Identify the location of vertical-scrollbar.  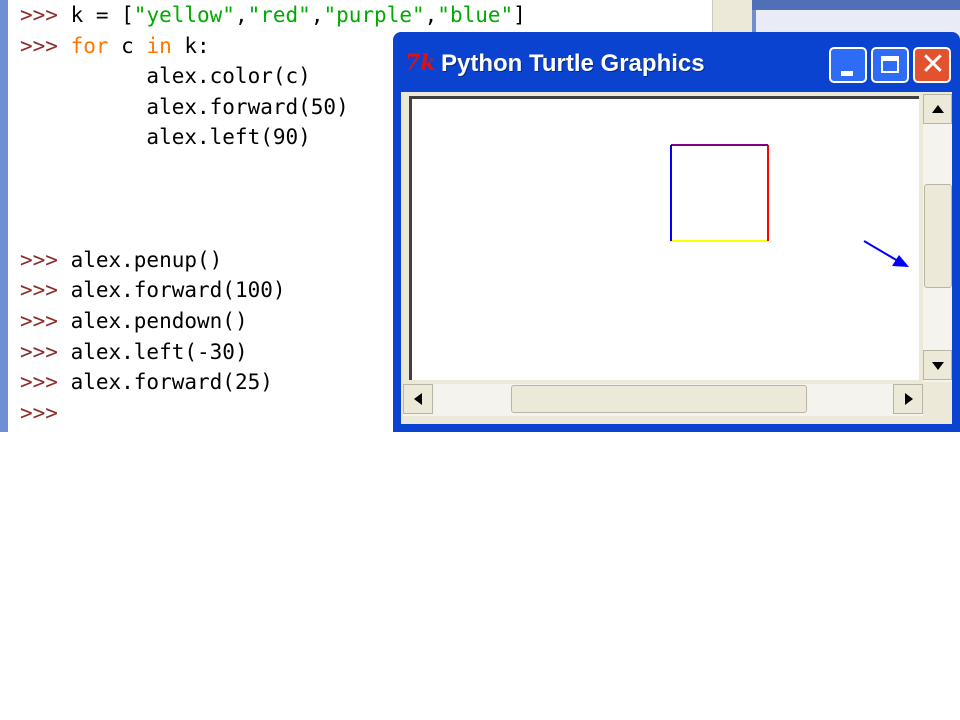
(937, 238).